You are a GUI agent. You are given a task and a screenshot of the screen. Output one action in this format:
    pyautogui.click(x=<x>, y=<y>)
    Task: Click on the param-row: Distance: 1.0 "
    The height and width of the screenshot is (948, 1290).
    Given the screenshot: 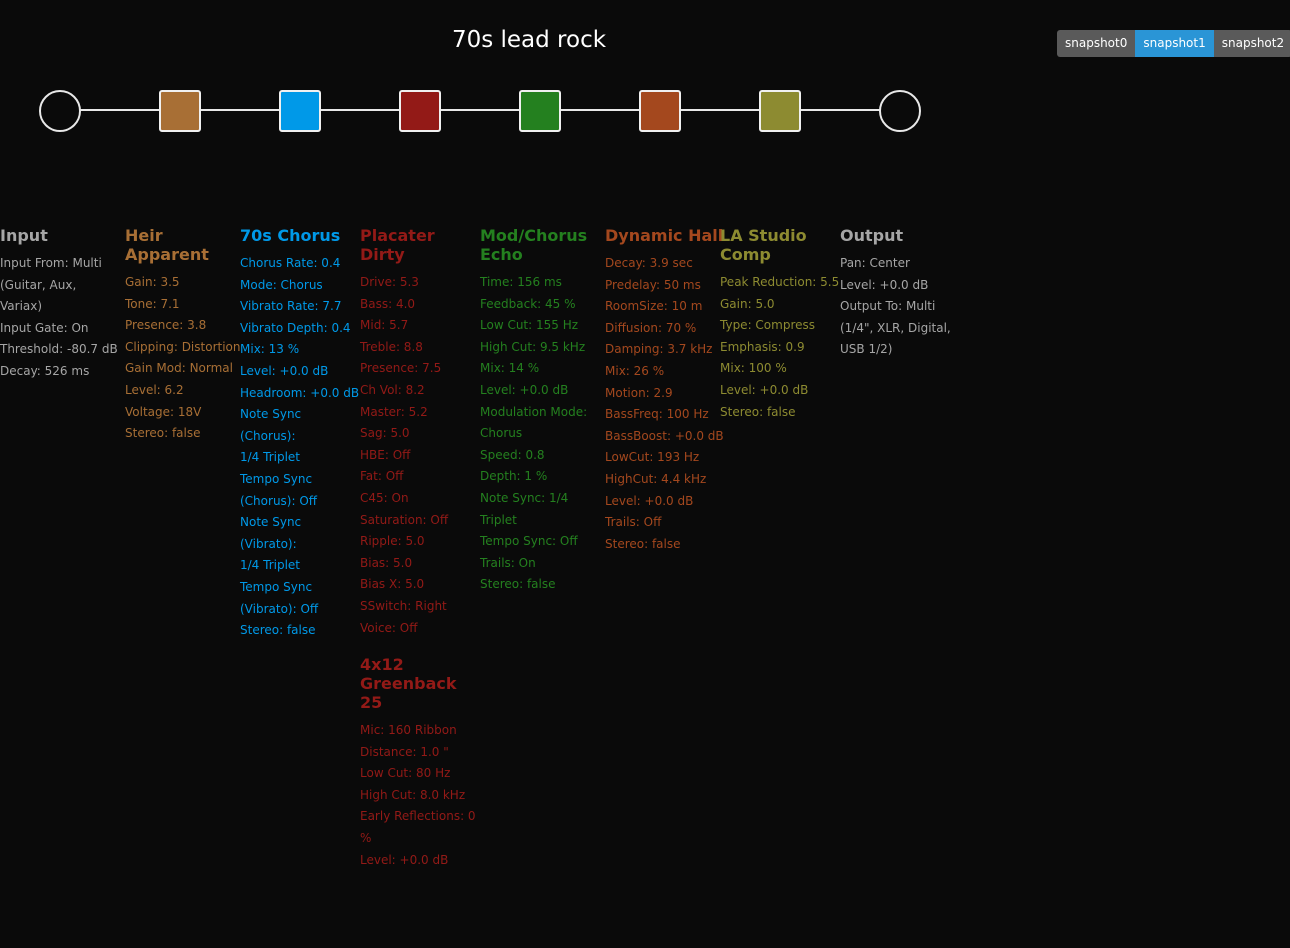 What is the action you would take?
    pyautogui.click(x=404, y=751)
    